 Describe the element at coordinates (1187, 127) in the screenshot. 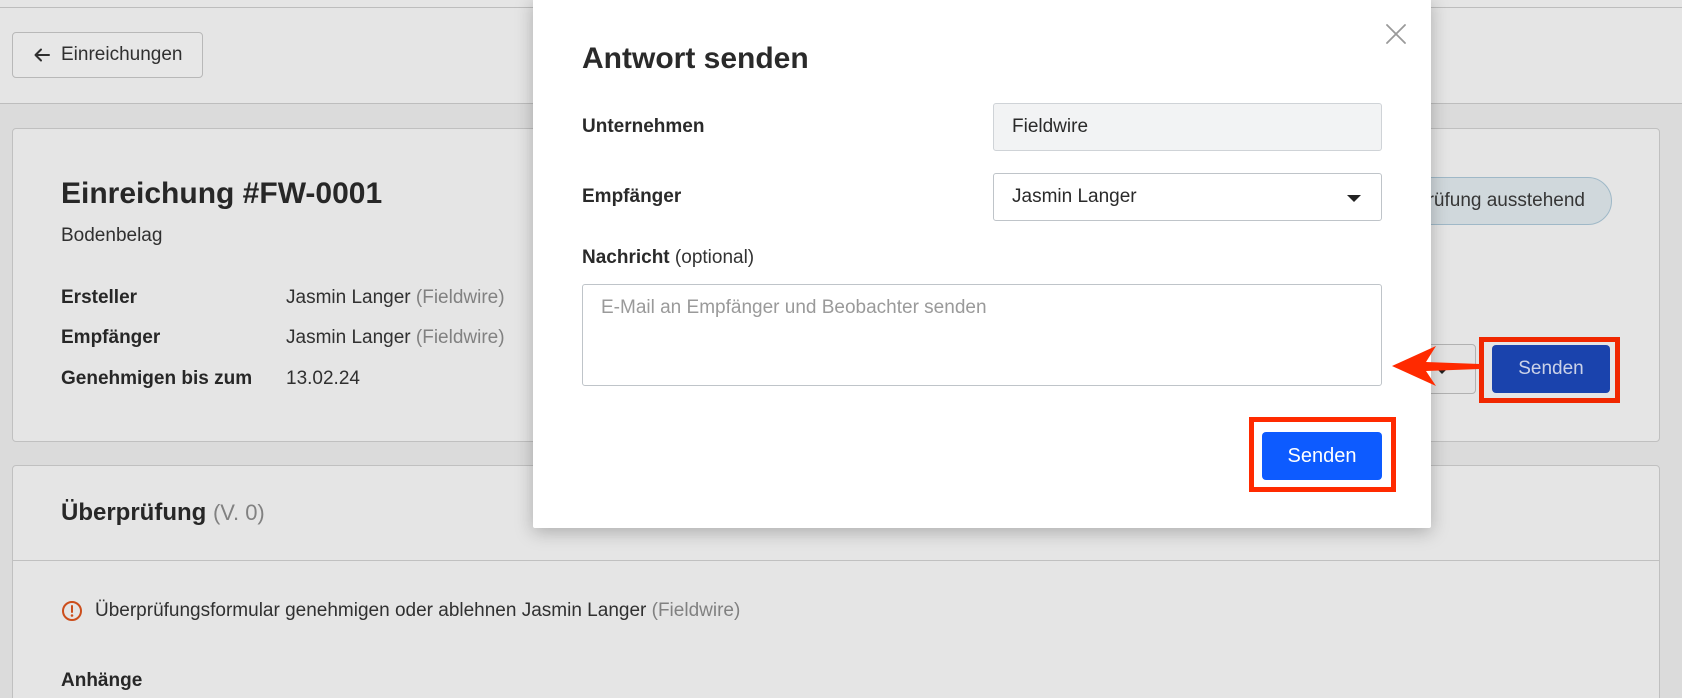

I see `company-field: Fieldwire` at that location.